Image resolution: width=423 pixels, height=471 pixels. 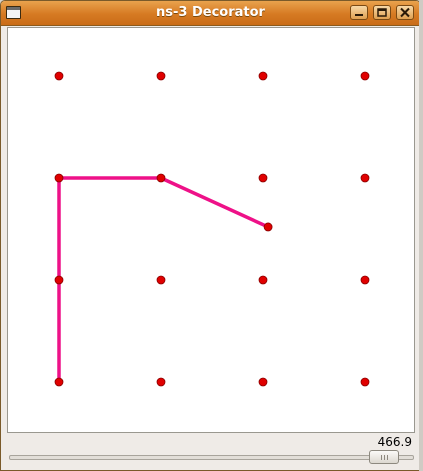 I want to click on time-slider-handle, so click(x=384, y=457).